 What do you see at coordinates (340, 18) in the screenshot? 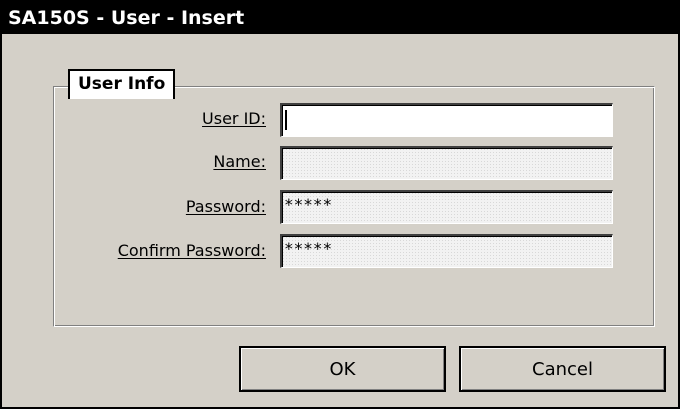
I see `title-bar: SA150S - User - Insert` at bounding box center [340, 18].